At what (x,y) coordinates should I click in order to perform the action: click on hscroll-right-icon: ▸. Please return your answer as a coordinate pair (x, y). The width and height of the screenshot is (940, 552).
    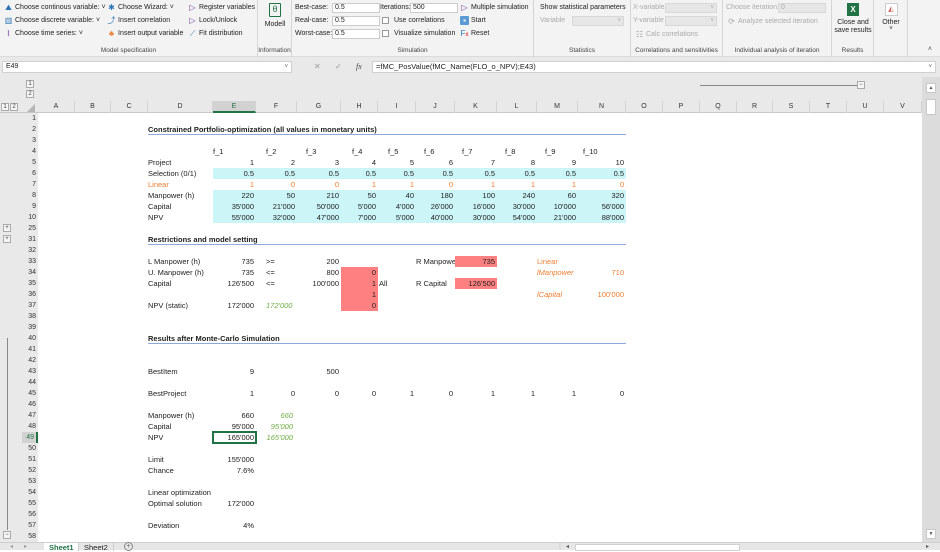
    Looking at the image, I should click on (927, 546).